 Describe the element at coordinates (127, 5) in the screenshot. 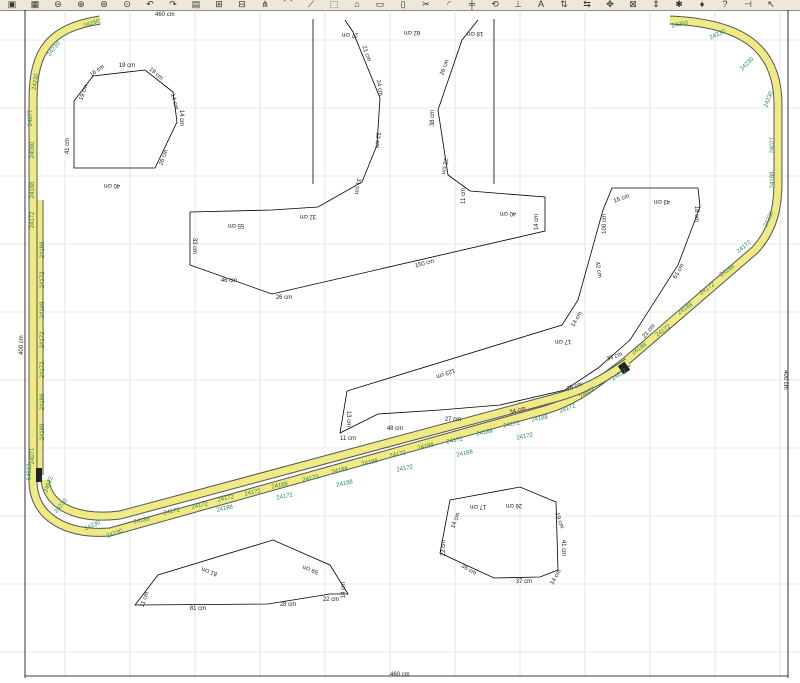

I see `zoom-window-icon: ⊙` at that location.